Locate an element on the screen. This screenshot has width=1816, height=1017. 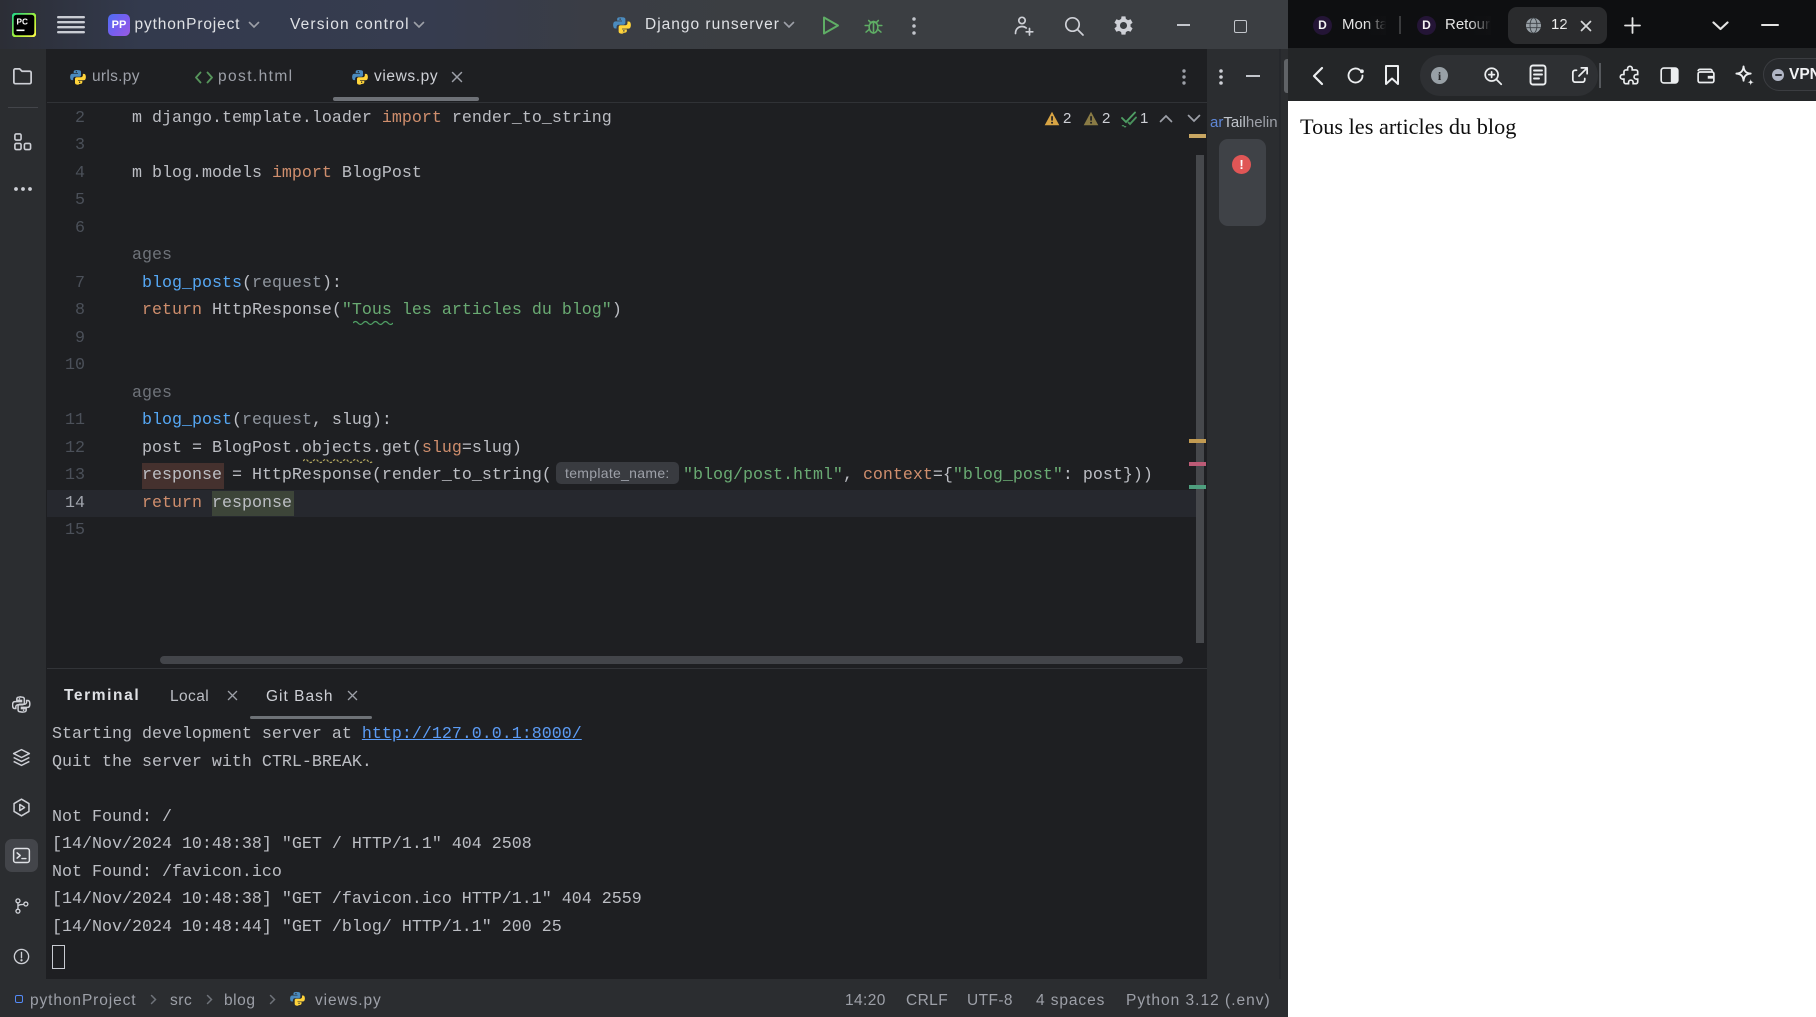
svg-text: PC is located at coordinates (22, 22).